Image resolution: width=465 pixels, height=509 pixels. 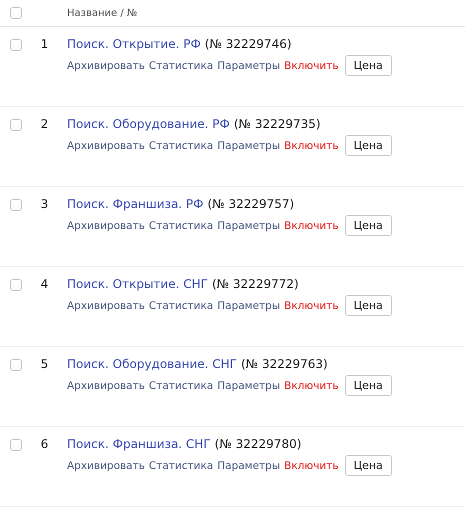 What do you see at coordinates (284, 364) in the screenshot?
I see `campaign-number: (№ 32229763)` at bounding box center [284, 364].